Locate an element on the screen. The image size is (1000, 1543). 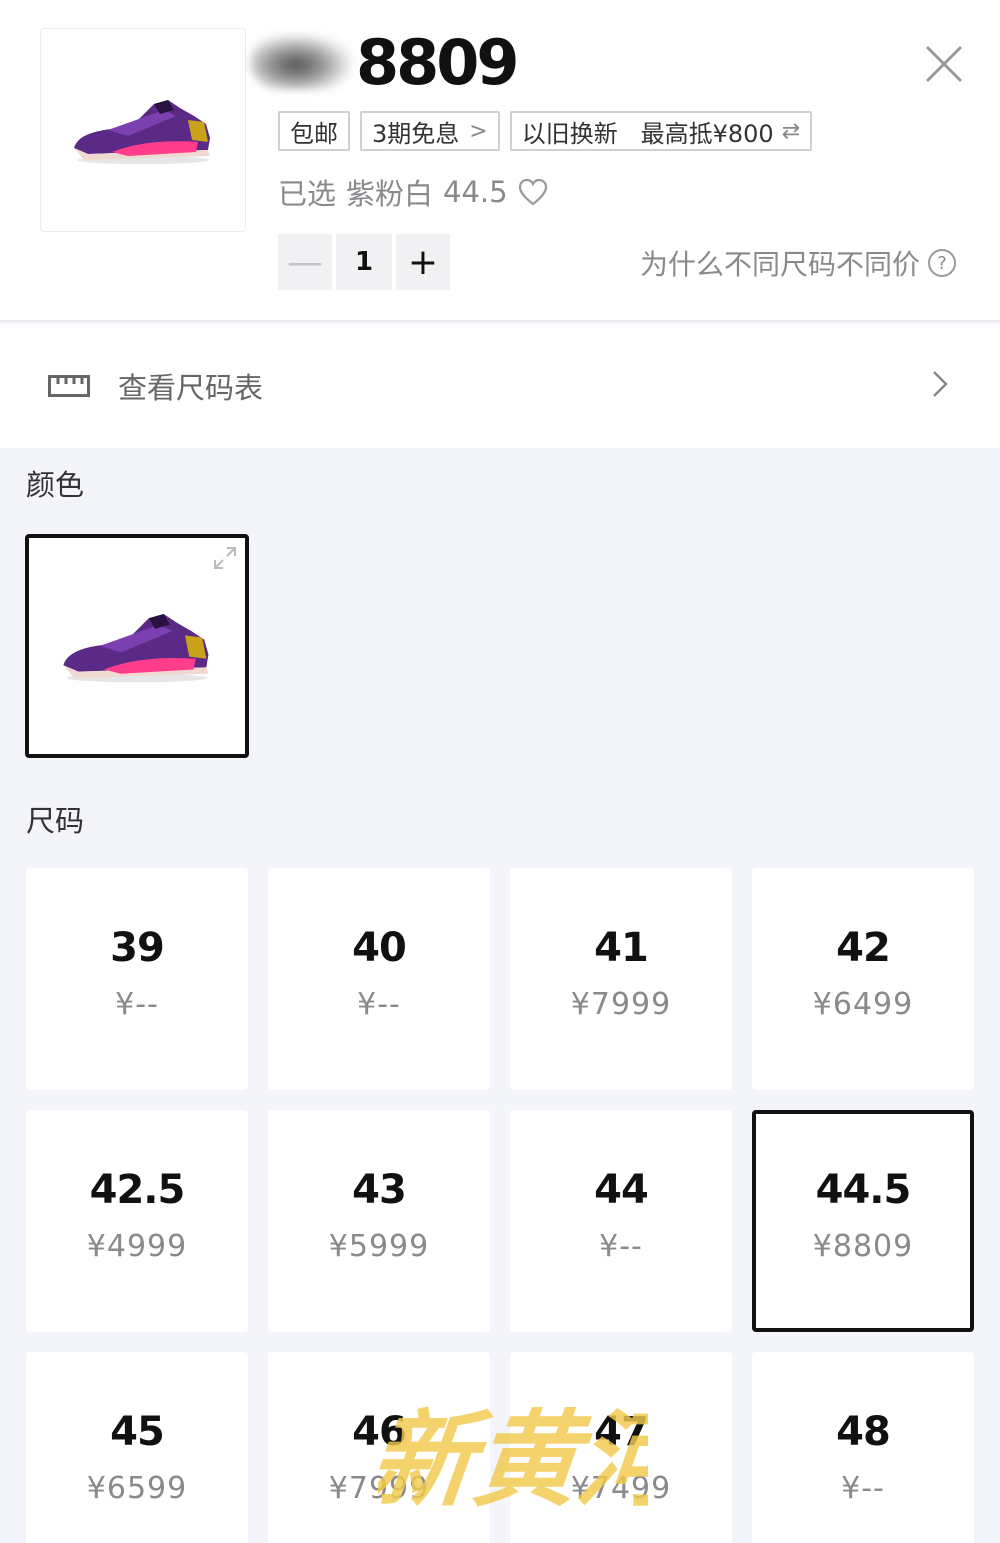
size-label: 47 is located at coordinates (621, 1431).